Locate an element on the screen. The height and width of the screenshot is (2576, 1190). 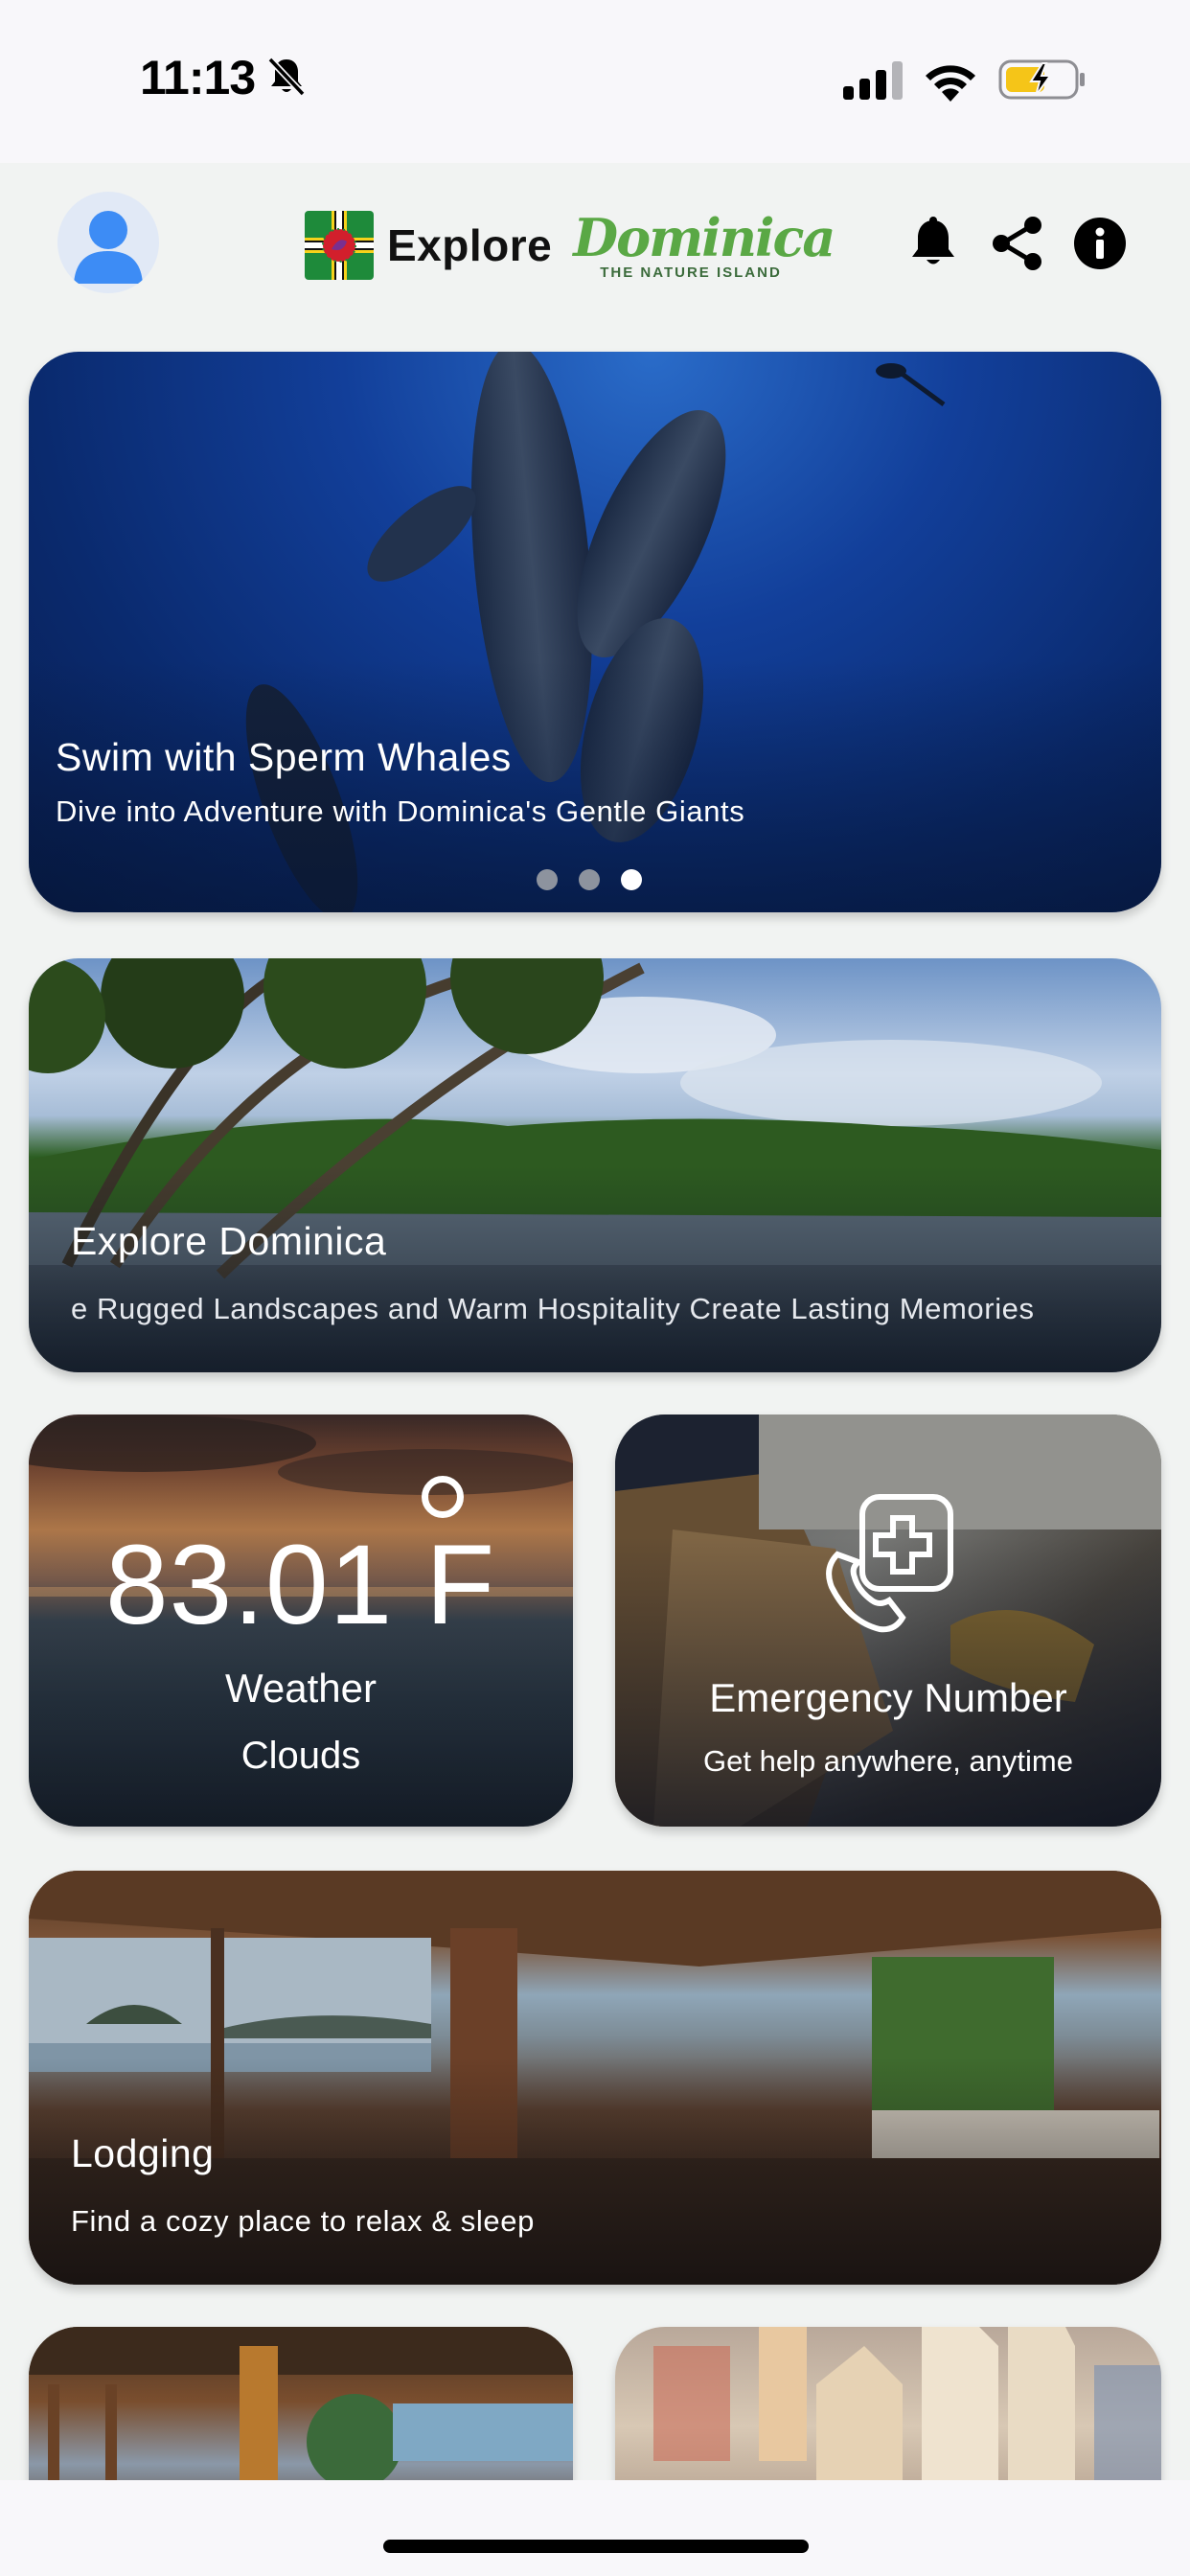
weather-card: 83.01 F Weather Clouds is located at coordinates (301, 1621).